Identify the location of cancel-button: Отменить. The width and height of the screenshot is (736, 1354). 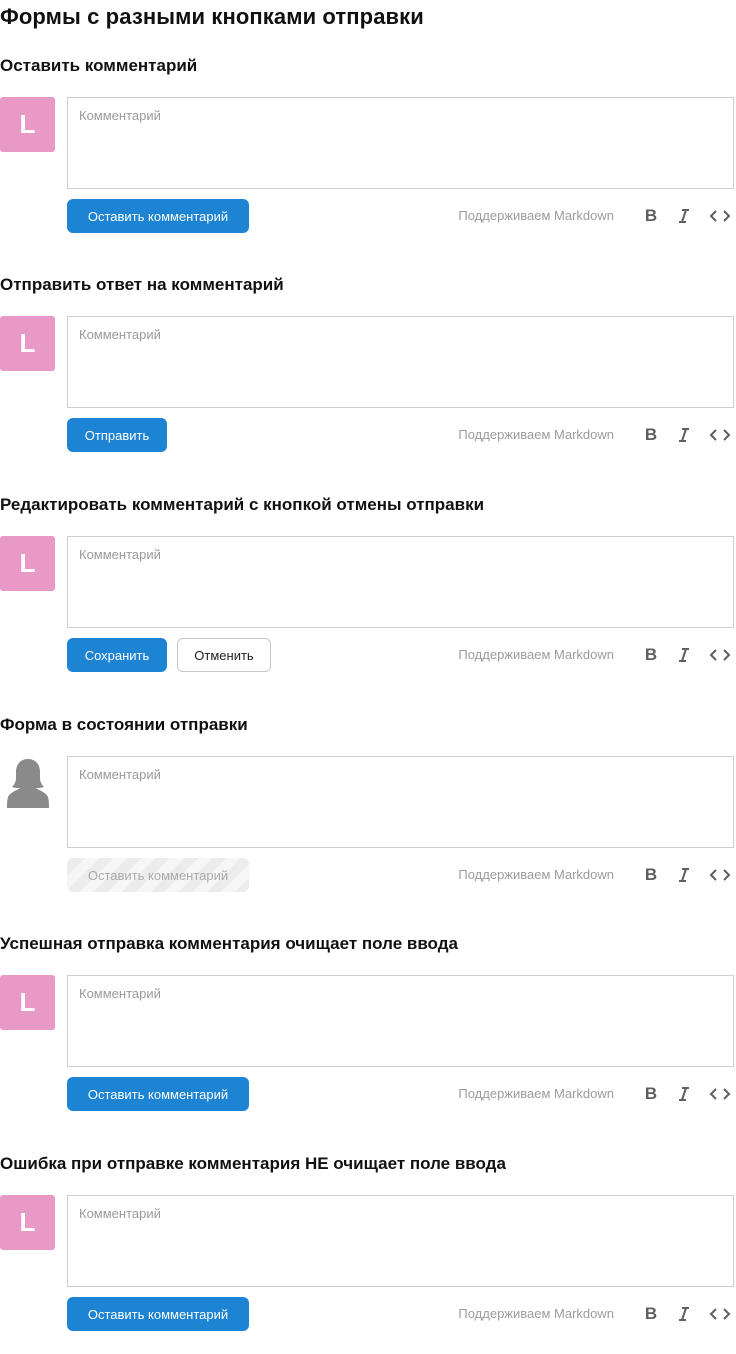
(224, 655).